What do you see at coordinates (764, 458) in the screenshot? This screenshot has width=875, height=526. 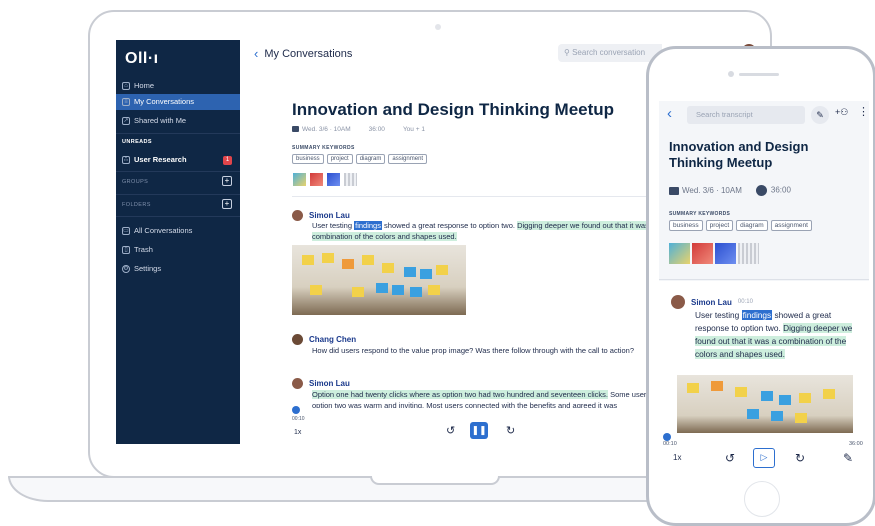 I see `play-button: ▷` at bounding box center [764, 458].